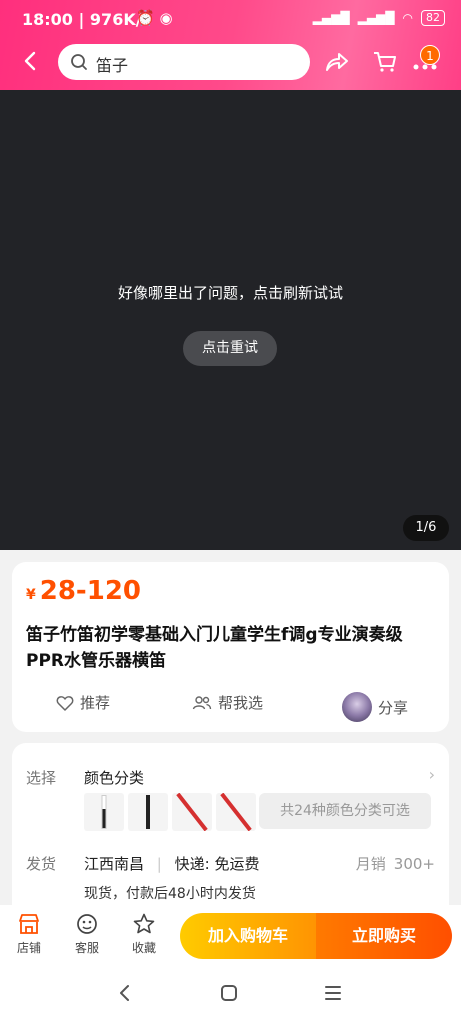 Image resolution: width=461 pixels, height=1024 pixels. I want to click on shipping-info: 江西南昌 | 快递: 免运费, so click(171, 863).